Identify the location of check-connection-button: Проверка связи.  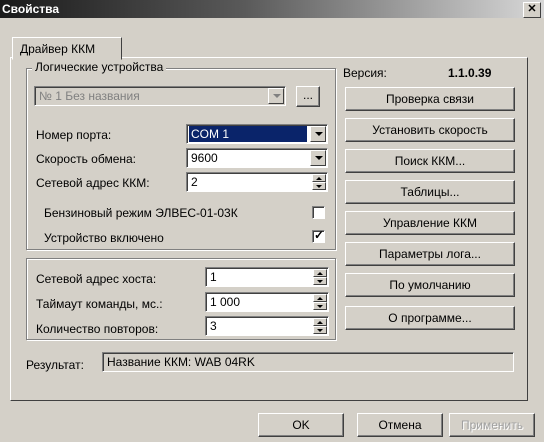
(430, 99).